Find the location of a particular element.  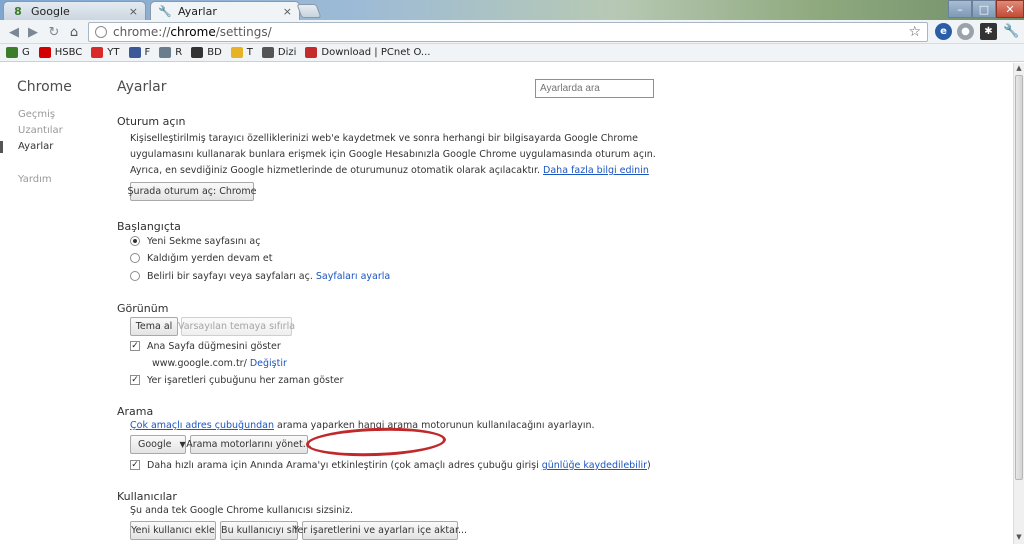

checkbox-show-bookmarks-label: Yer işaretleri çubuğunu her zaman göster is located at coordinates (245, 380).